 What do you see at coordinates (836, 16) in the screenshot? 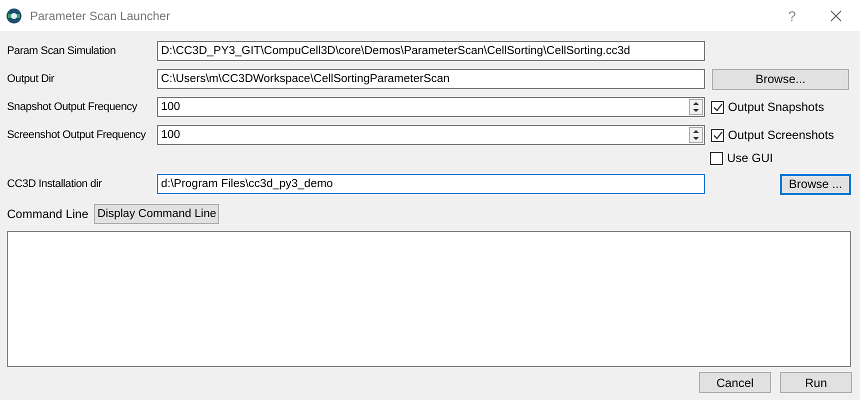
I see `close-icon` at bounding box center [836, 16].